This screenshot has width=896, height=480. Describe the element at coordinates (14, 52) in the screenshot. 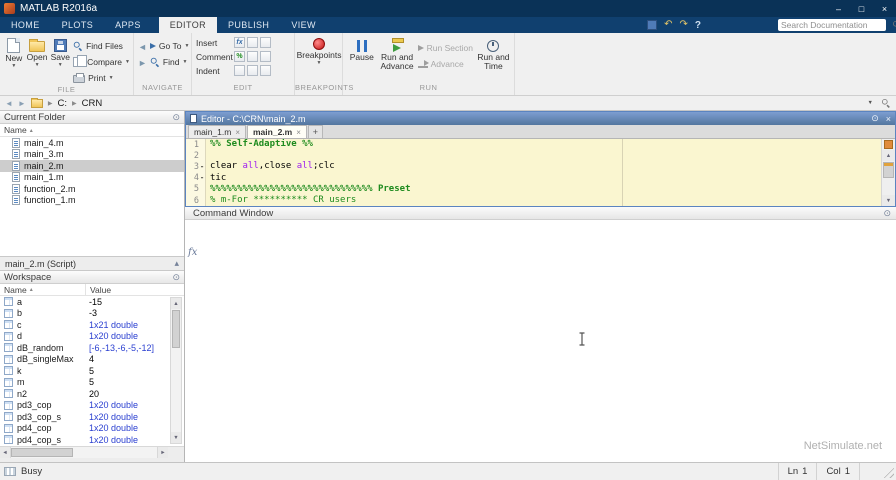

I see `new-button: New ▼` at that location.